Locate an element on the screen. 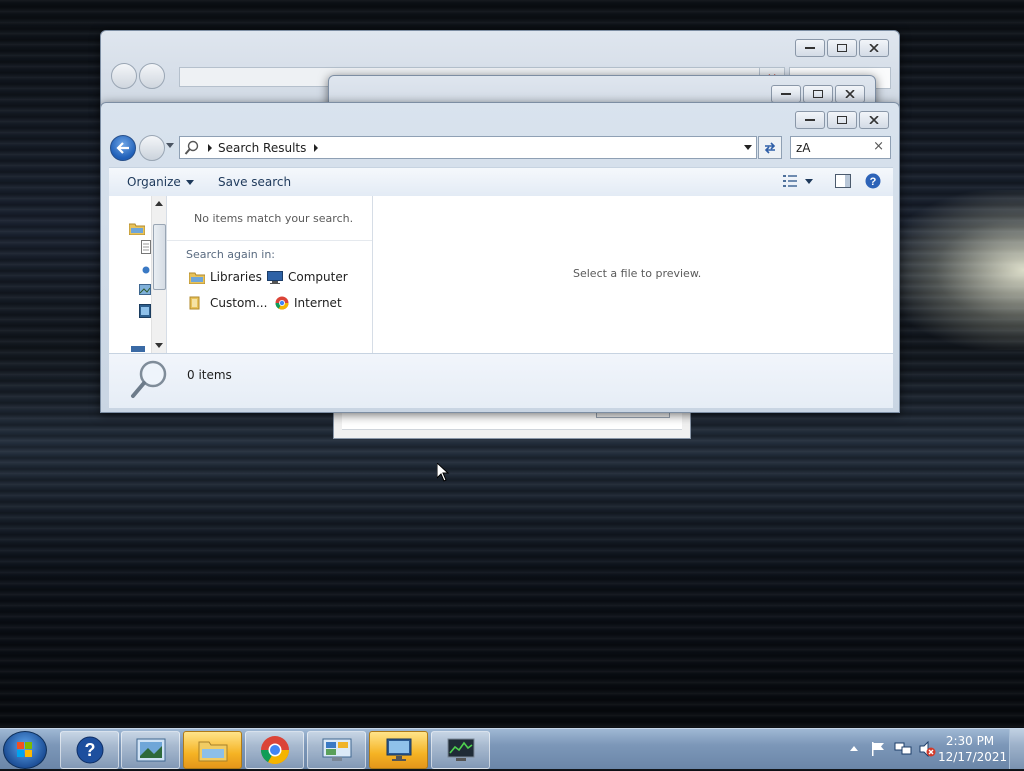 The width and height of the screenshot is (1024, 771). preview-message: Select a file to preview. is located at coordinates (637, 273).